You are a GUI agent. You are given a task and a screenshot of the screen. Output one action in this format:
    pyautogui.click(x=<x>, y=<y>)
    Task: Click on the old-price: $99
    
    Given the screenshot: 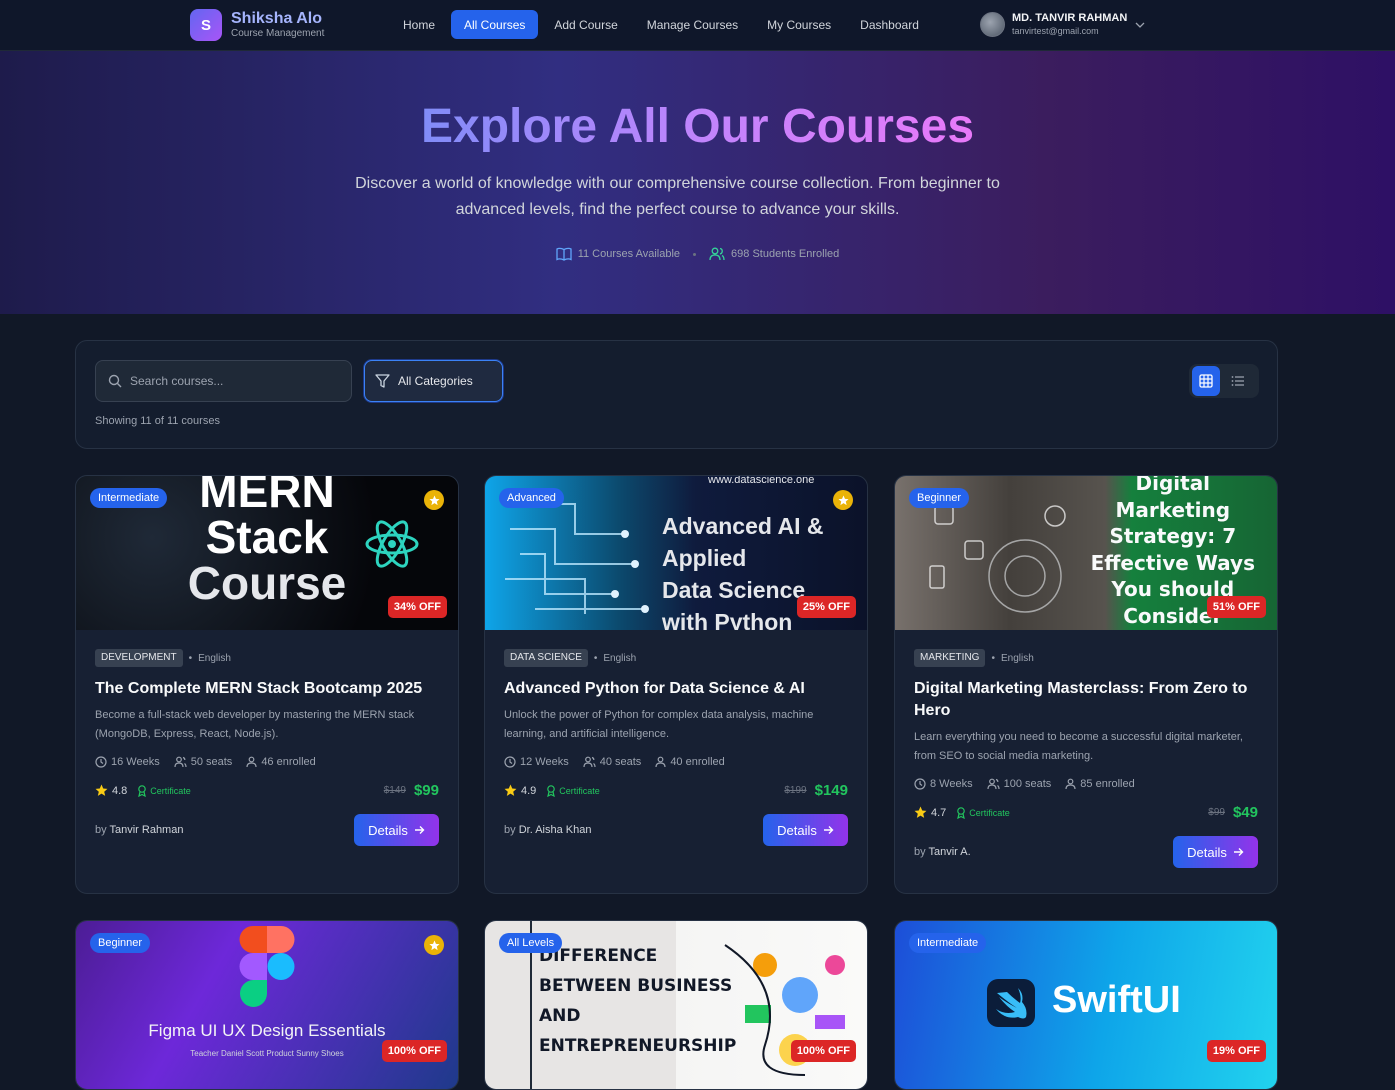 What is the action you would take?
    pyautogui.click(x=1216, y=812)
    